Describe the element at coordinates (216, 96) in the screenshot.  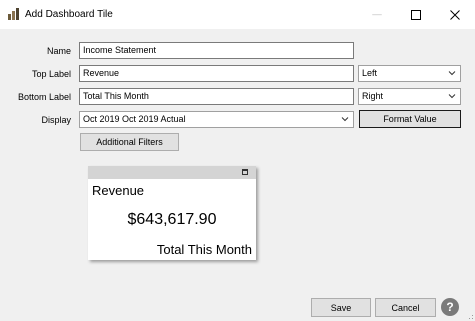
I see `bottom-label-input: Total This Month` at that location.